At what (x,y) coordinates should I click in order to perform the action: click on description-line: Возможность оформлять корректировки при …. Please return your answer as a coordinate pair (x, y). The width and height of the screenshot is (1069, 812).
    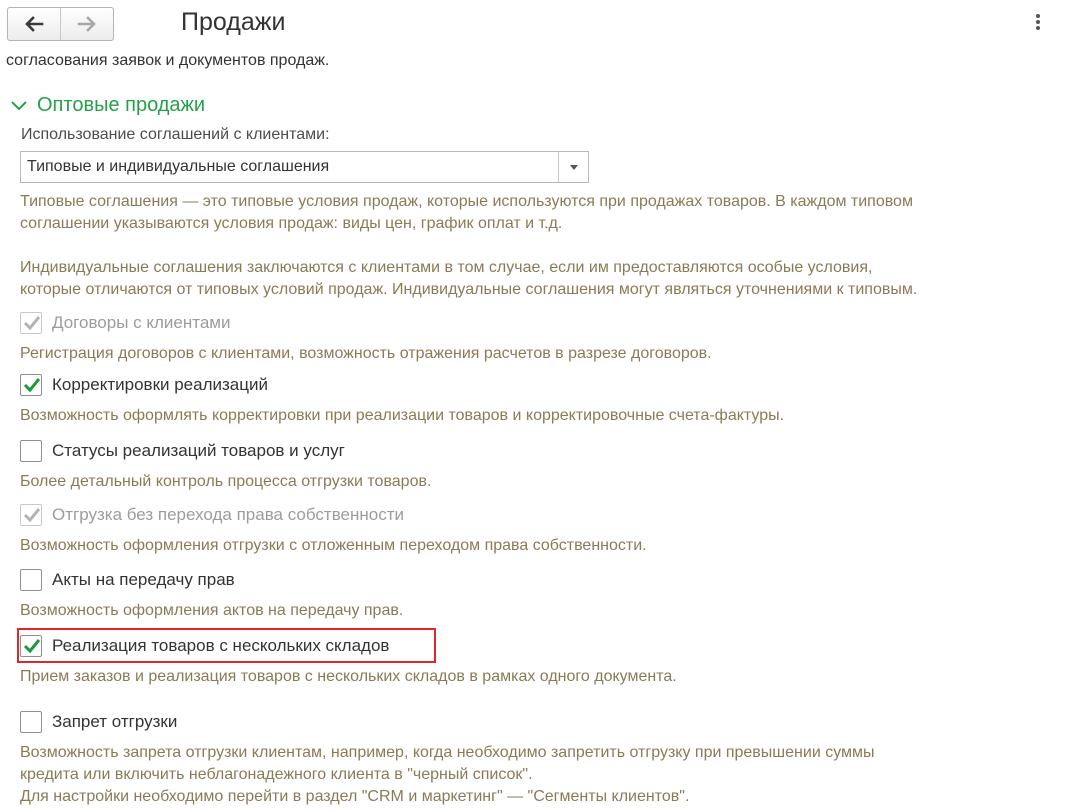
    Looking at the image, I should click on (402, 415).